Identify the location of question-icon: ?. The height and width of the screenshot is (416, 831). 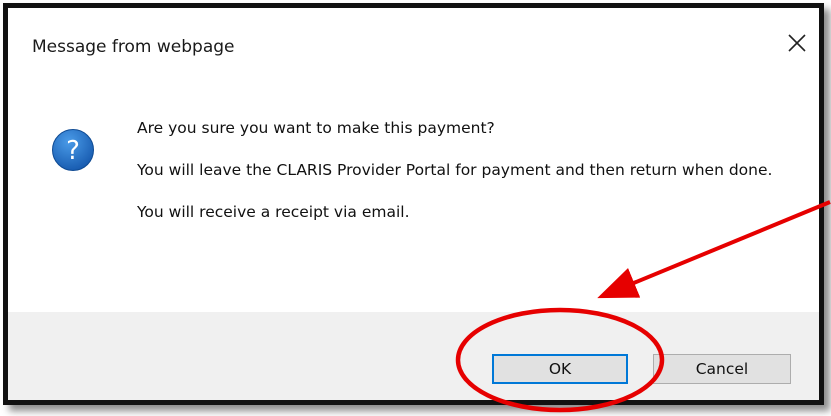
(73, 150).